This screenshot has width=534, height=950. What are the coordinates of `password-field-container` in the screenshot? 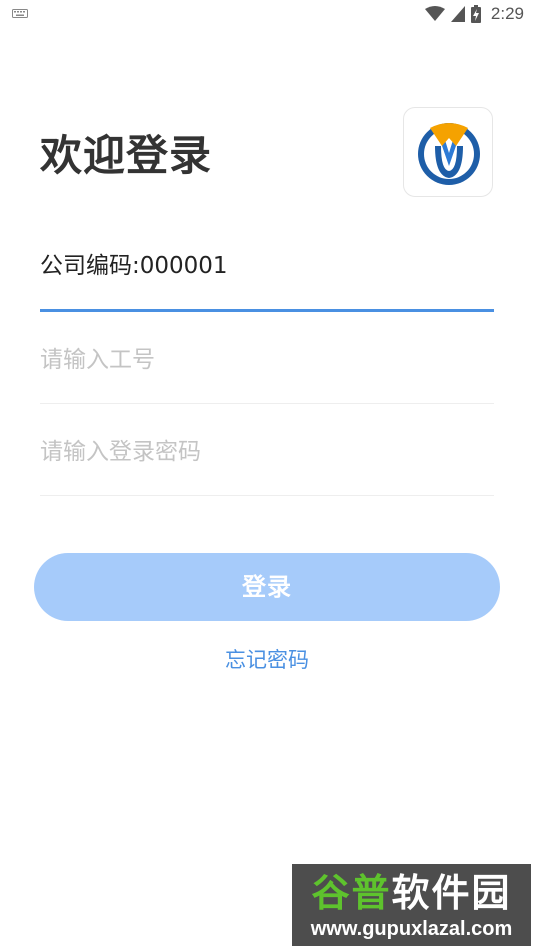 It's located at (267, 460).